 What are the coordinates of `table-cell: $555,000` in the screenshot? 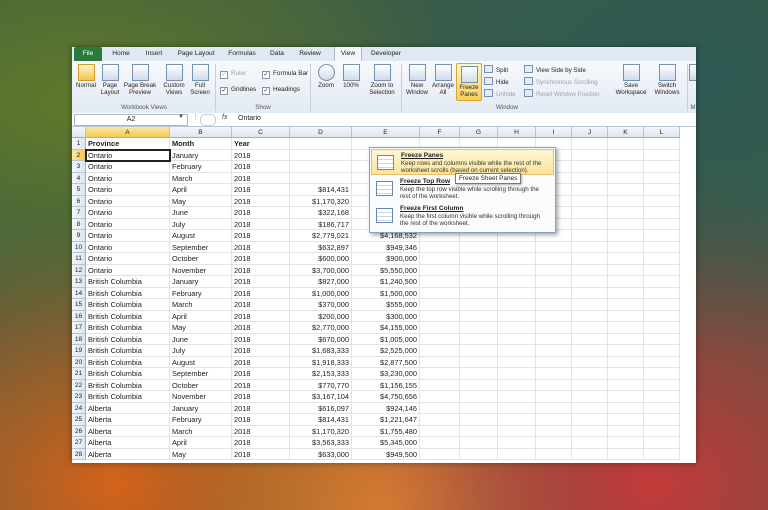 It's located at (386, 305).